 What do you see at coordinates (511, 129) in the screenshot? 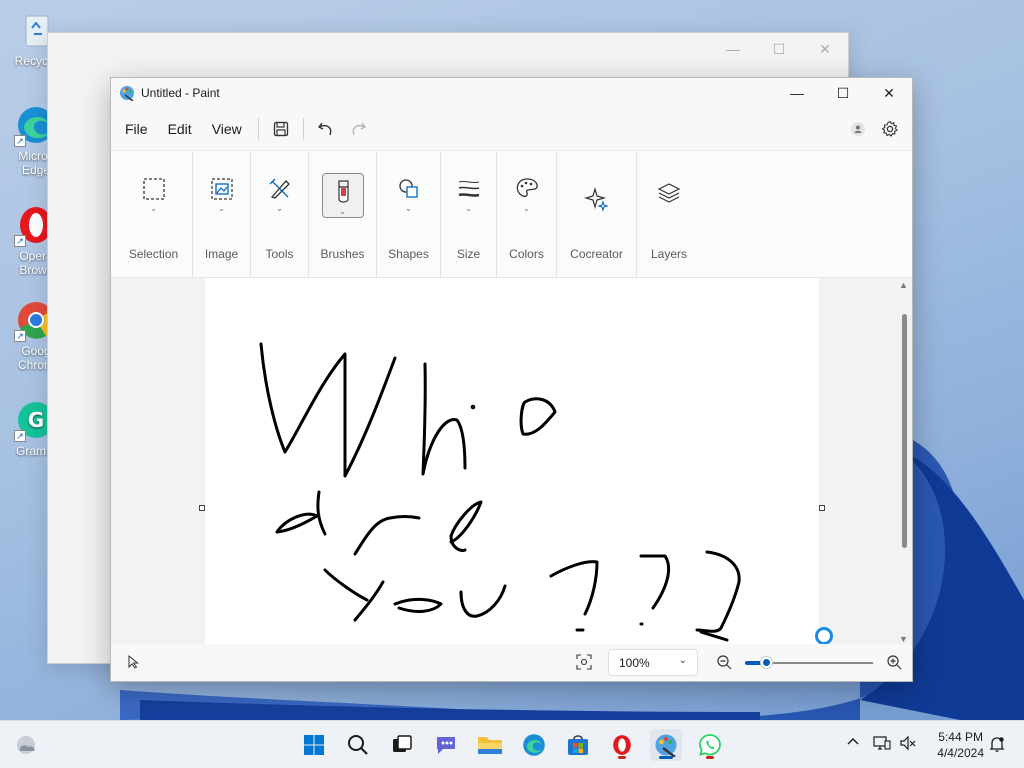
I see `menu-bar: File Edit View` at bounding box center [511, 129].